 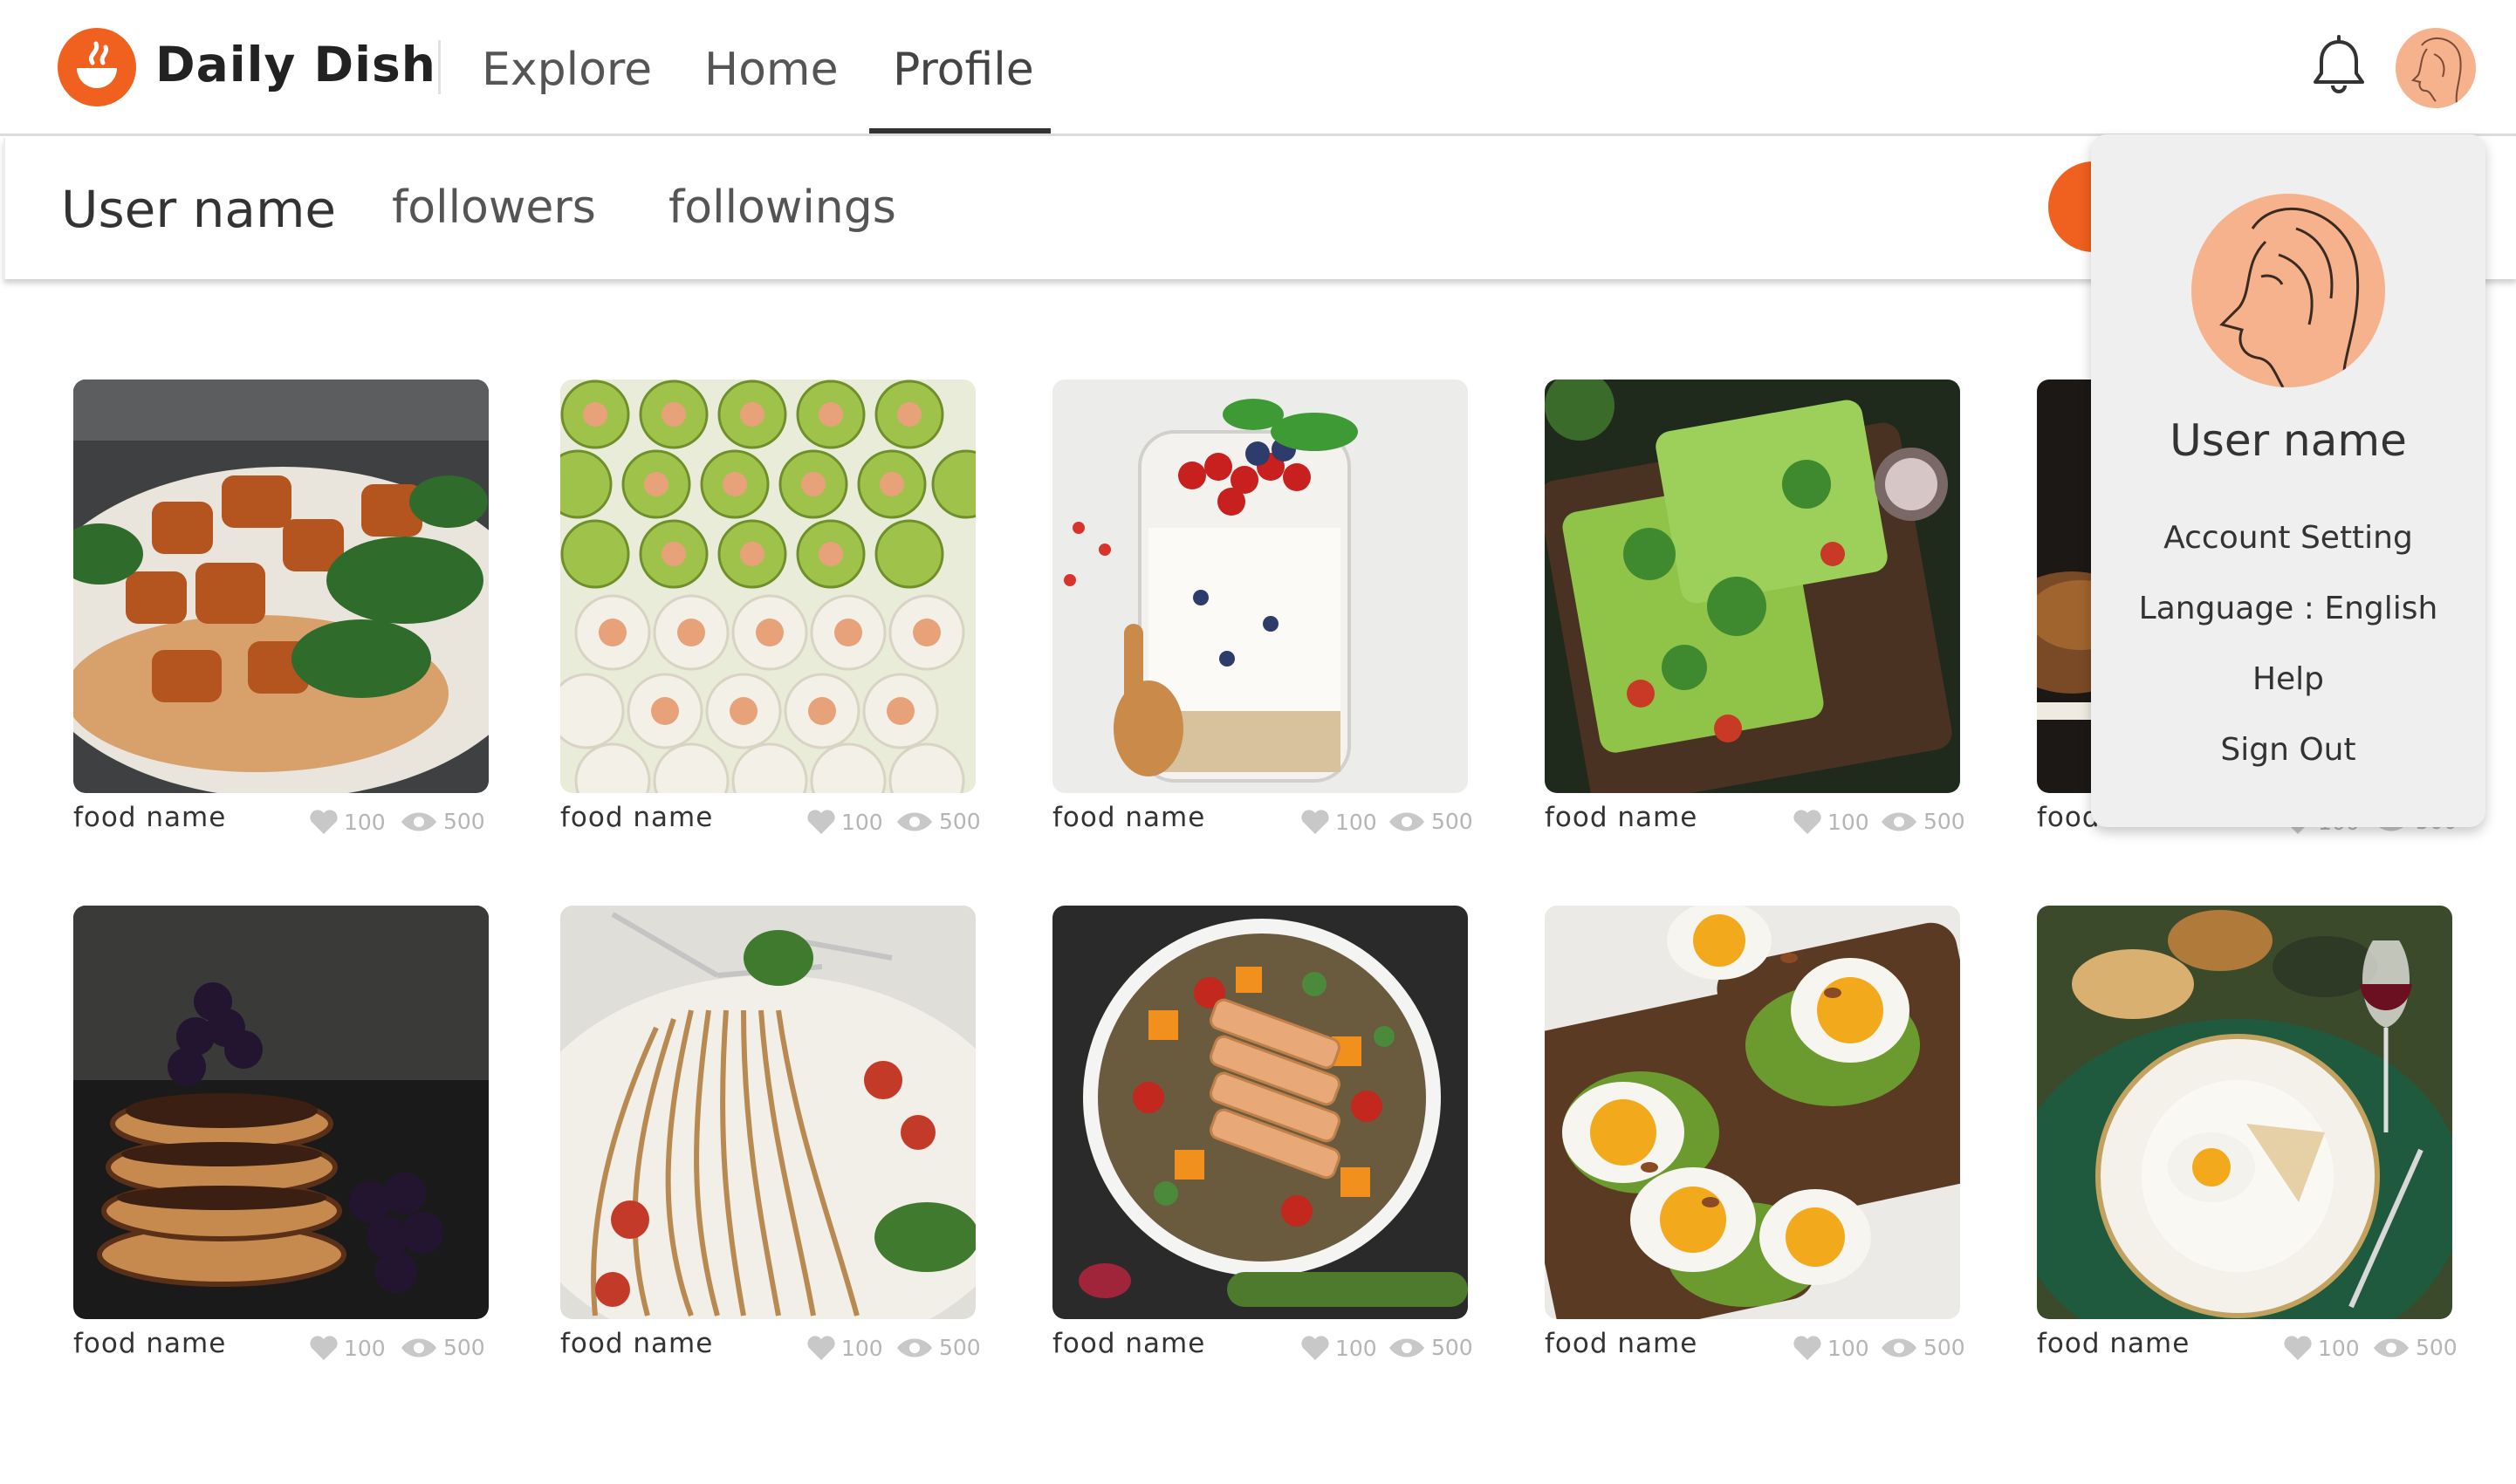 What do you see at coordinates (963, 70) in the screenshot?
I see `nav-profile: Profile` at bounding box center [963, 70].